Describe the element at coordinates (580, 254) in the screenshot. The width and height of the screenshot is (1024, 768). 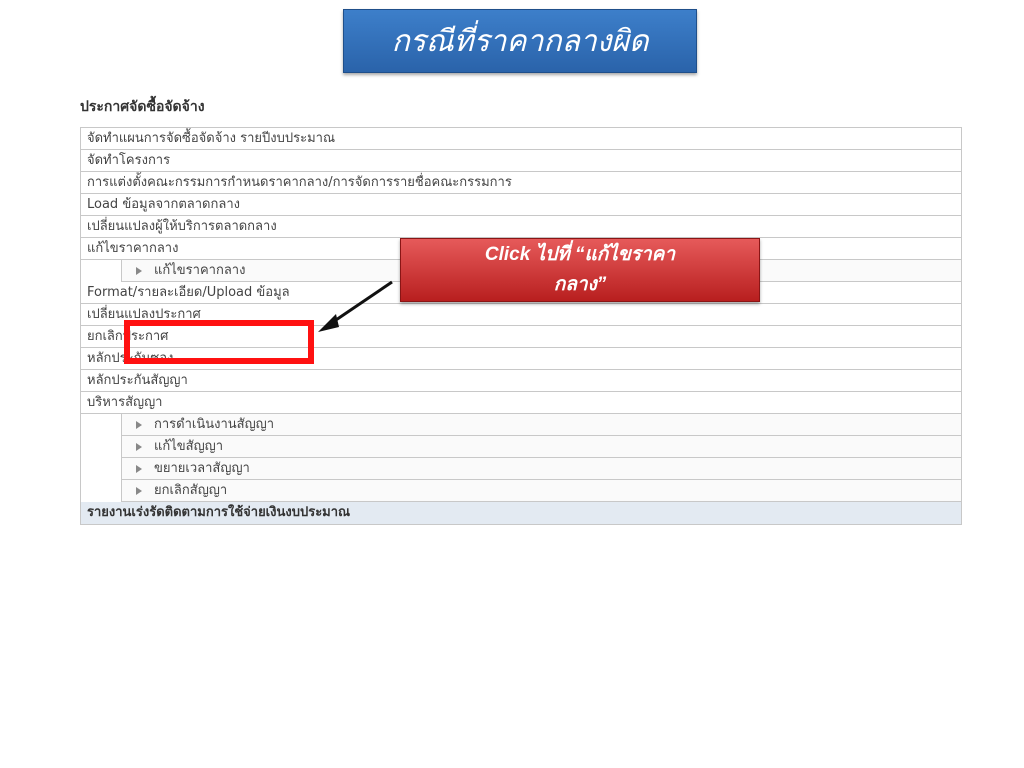
I see `callout-line-1: Click ไปที่ “แก้ไขราคา` at that location.